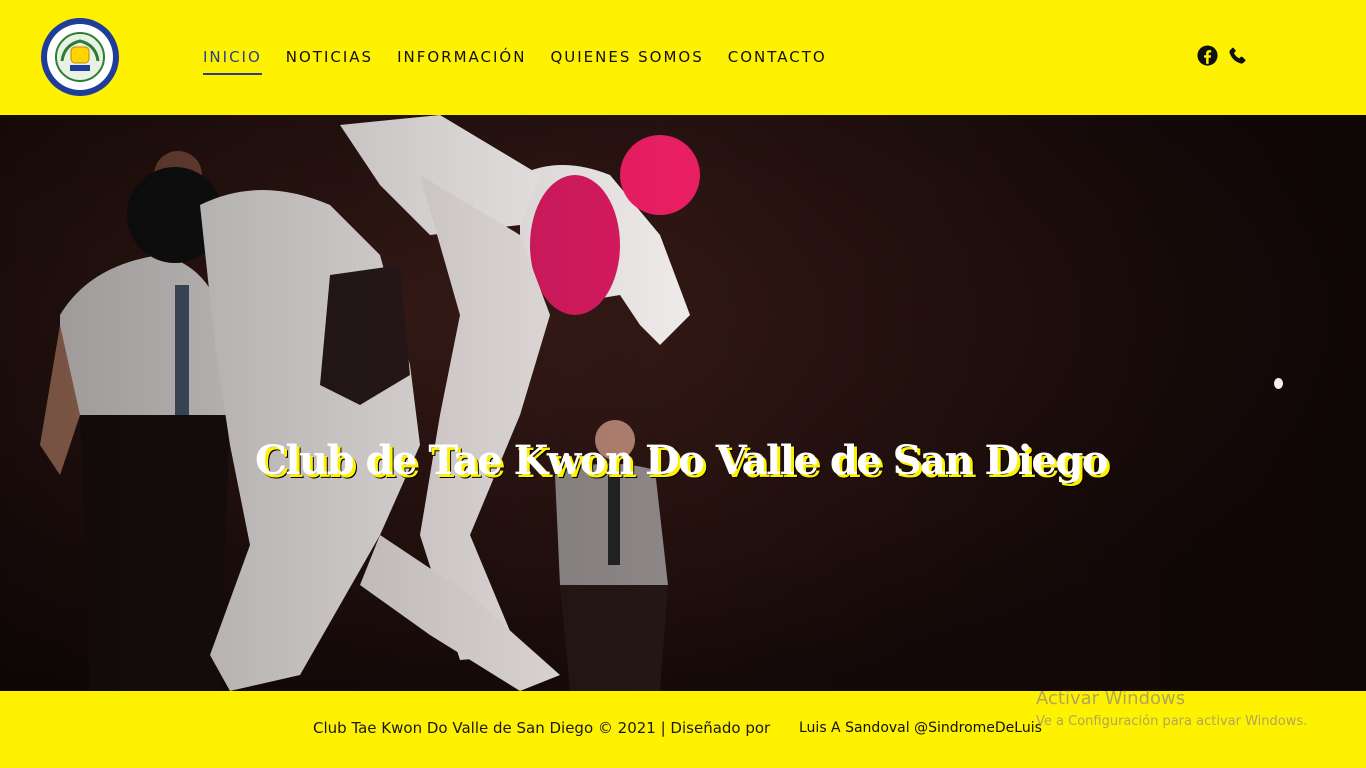 The width and height of the screenshot is (1366, 768). I want to click on club-logo, so click(80, 57).